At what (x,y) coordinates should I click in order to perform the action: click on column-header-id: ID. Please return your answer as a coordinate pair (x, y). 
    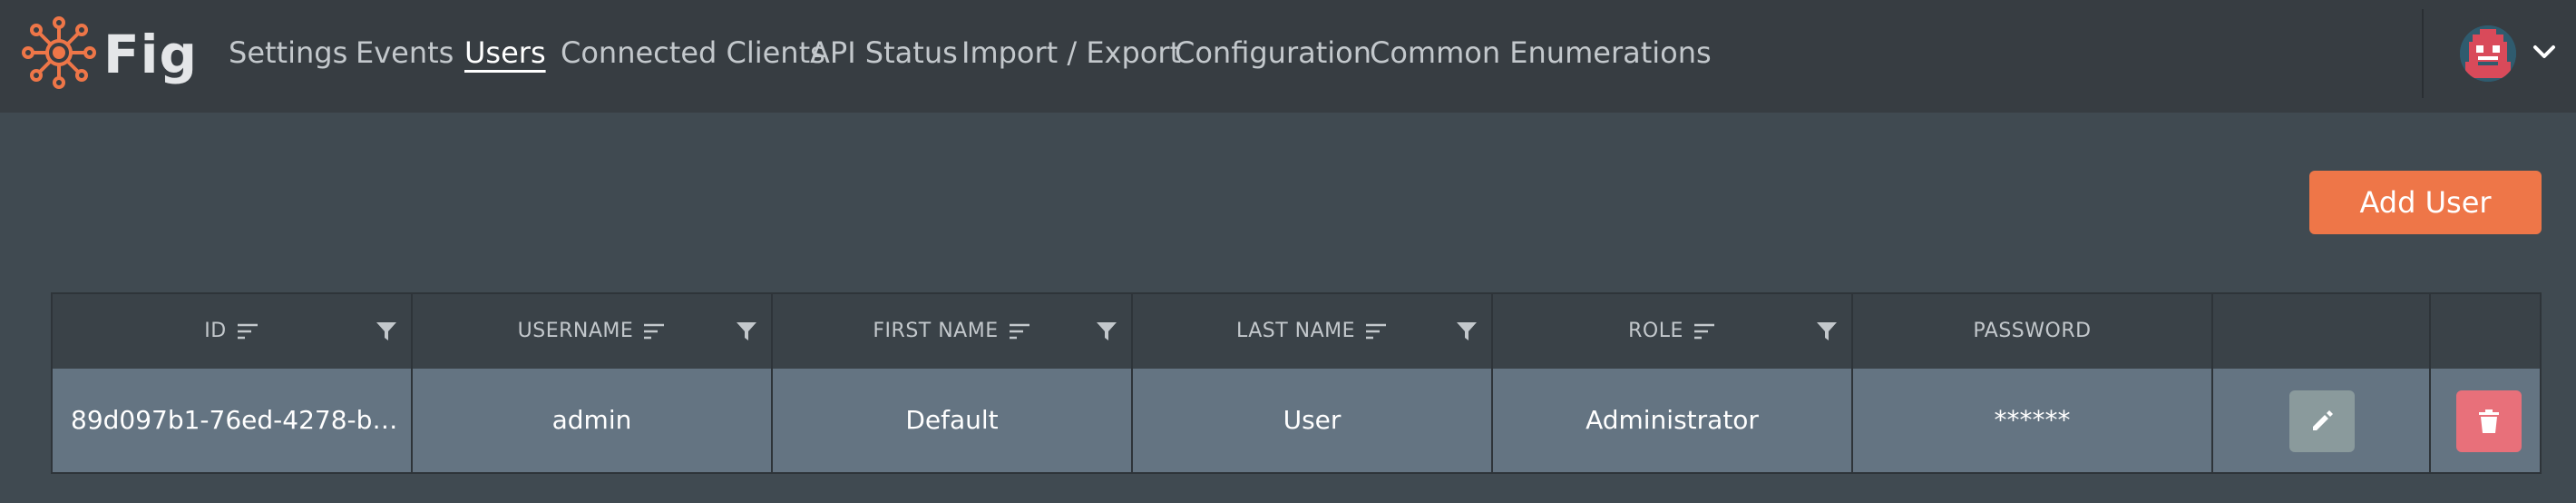
    Looking at the image, I should click on (233, 331).